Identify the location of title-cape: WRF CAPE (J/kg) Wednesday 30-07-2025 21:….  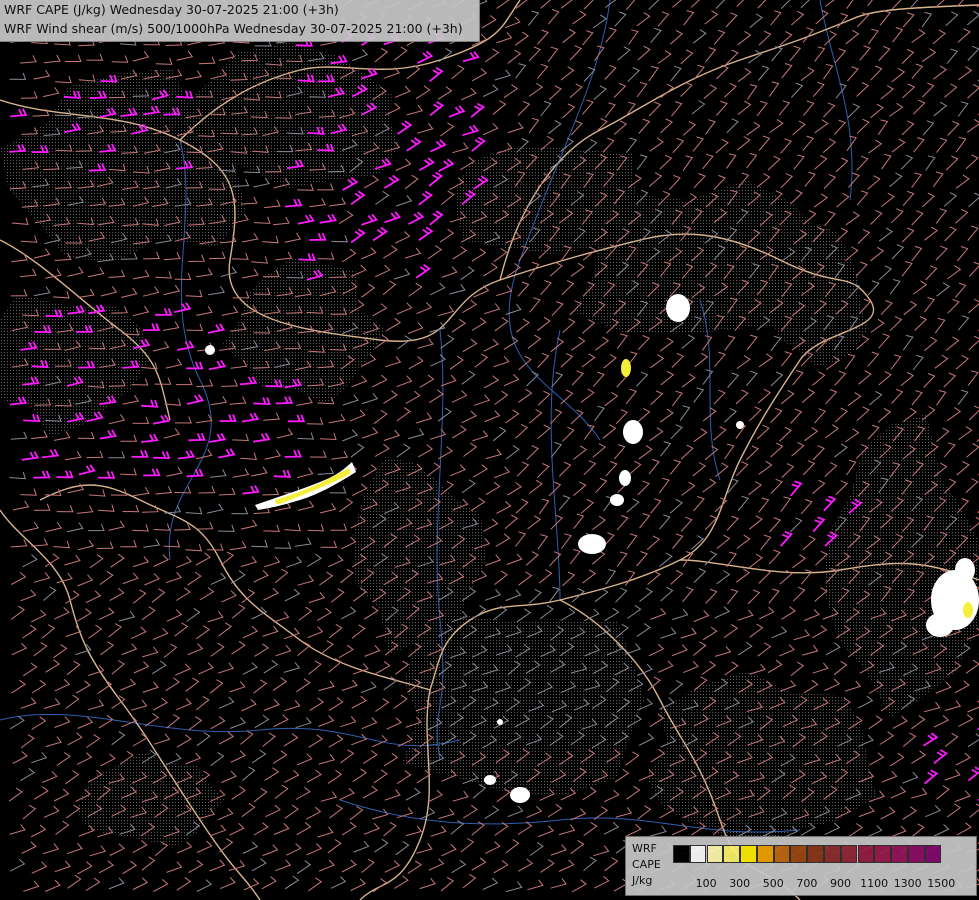
(171, 9).